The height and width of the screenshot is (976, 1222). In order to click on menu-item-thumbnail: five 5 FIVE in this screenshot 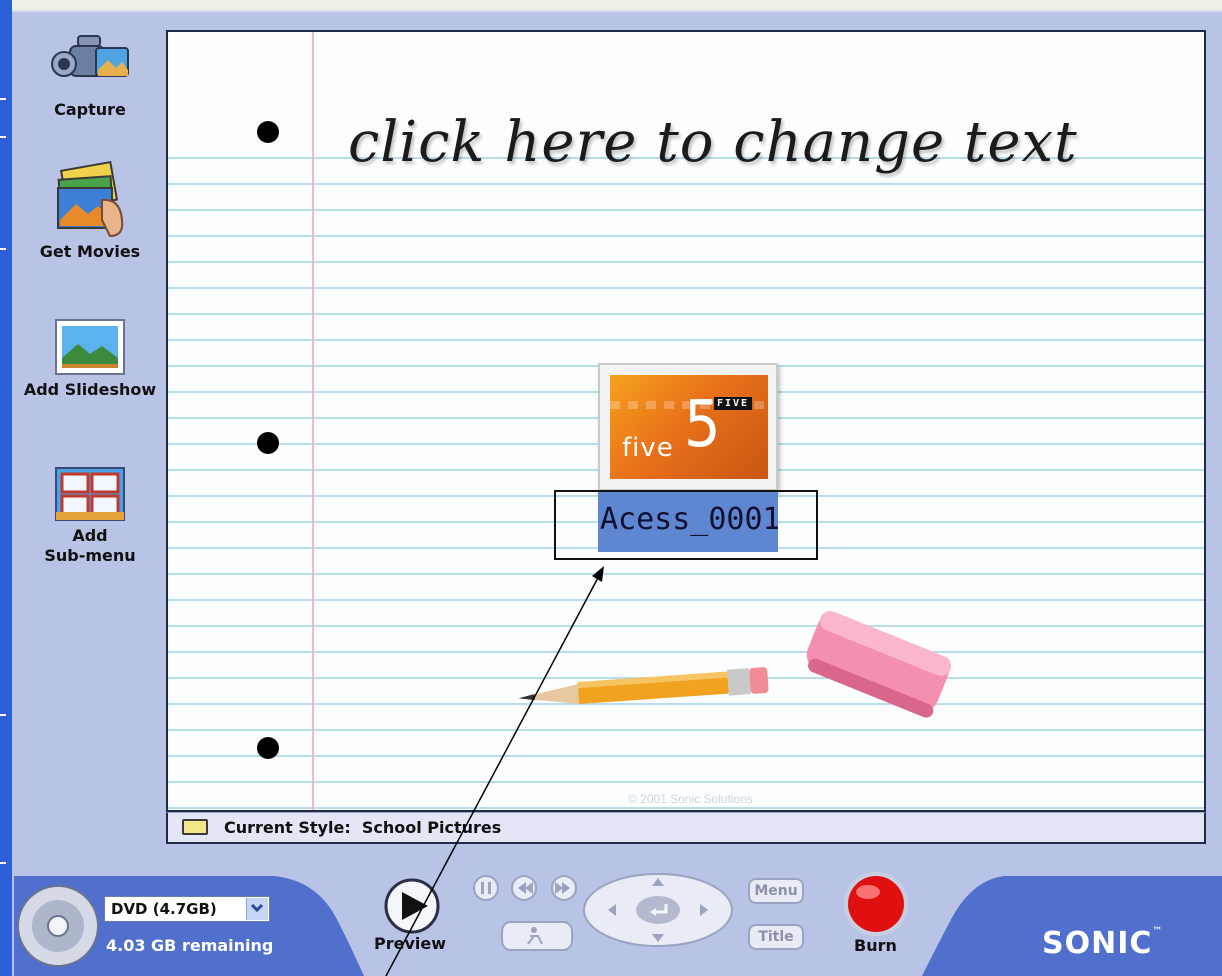, I will do `click(688, 427)`.